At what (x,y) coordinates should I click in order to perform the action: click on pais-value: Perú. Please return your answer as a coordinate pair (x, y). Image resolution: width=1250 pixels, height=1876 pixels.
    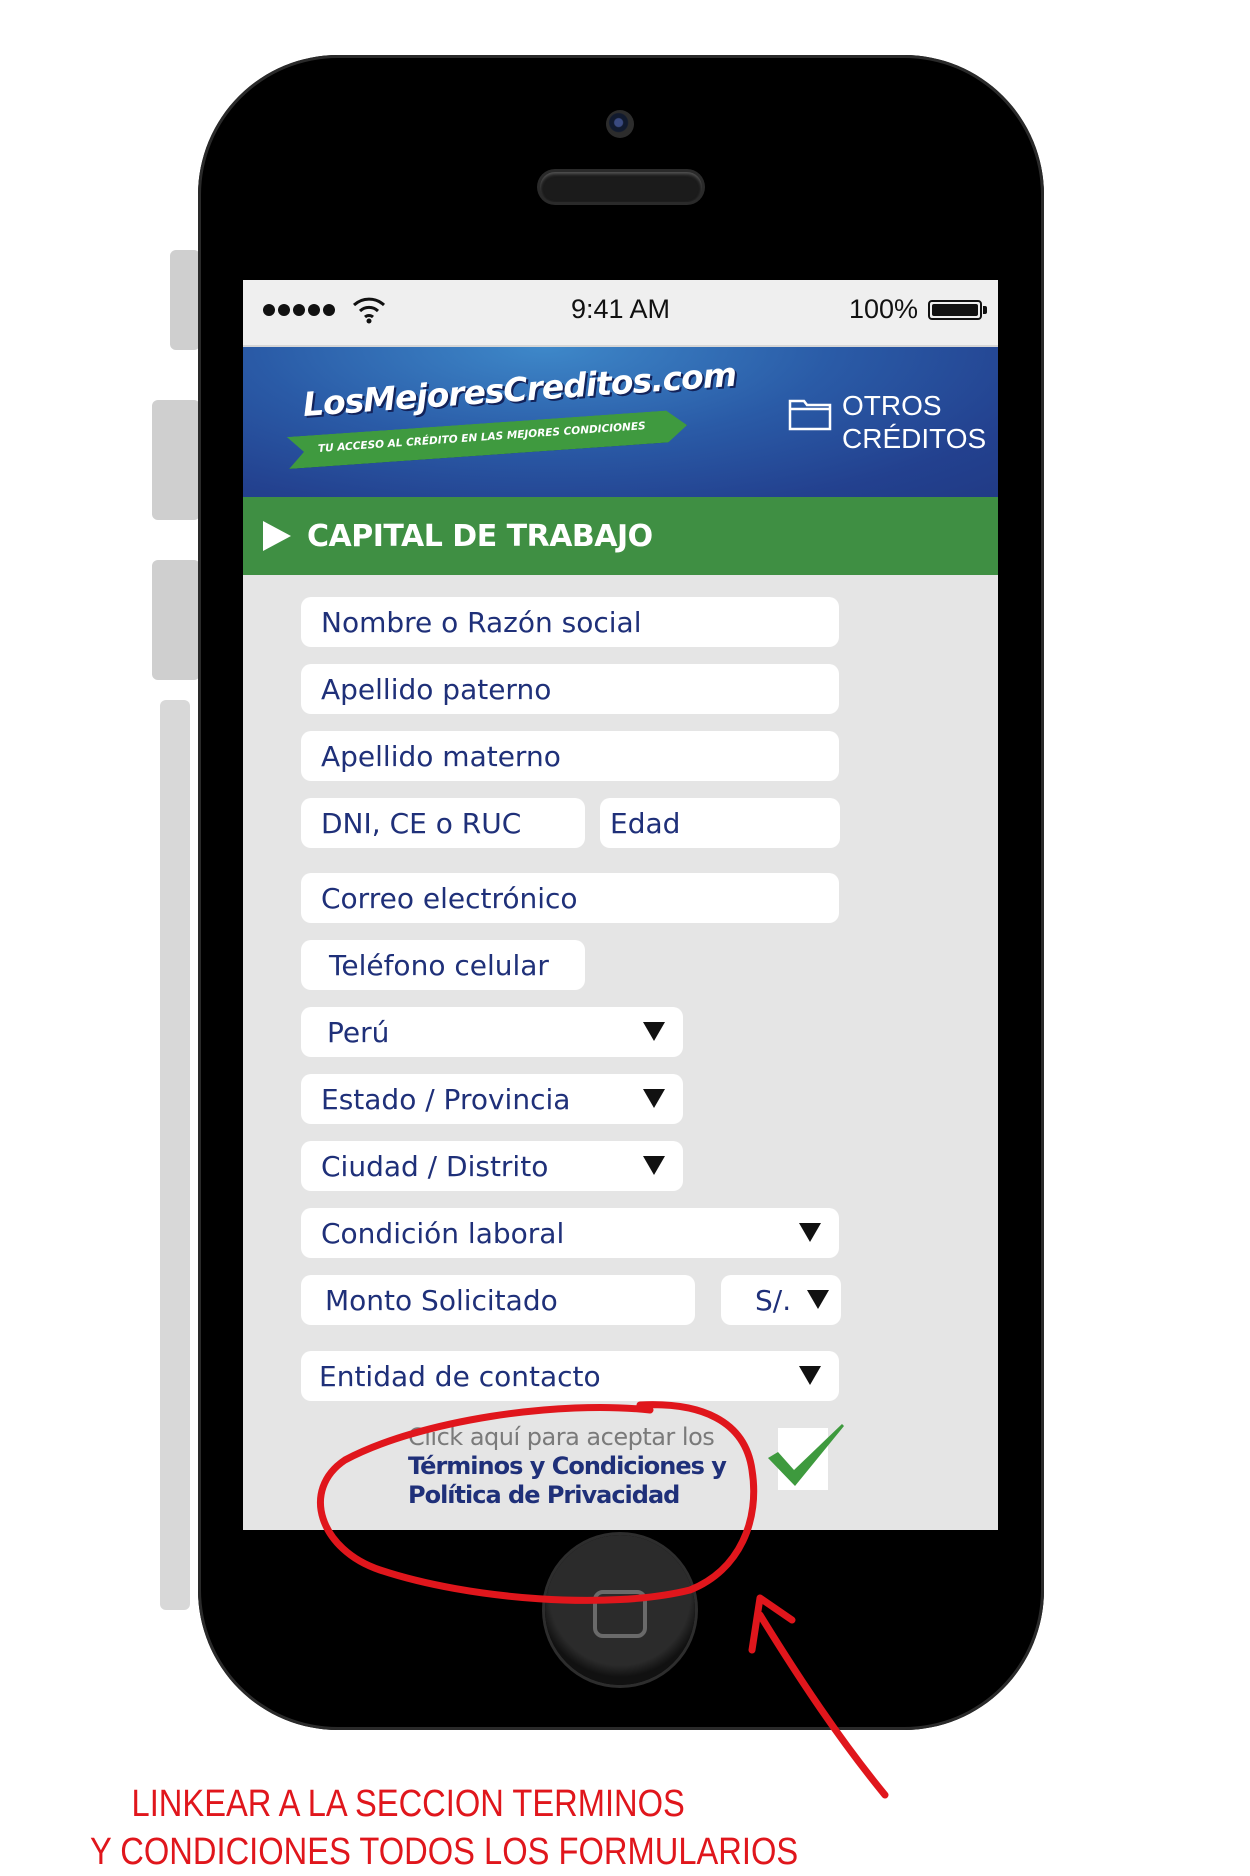
    Looking at the image, I should click on (358, 1032).